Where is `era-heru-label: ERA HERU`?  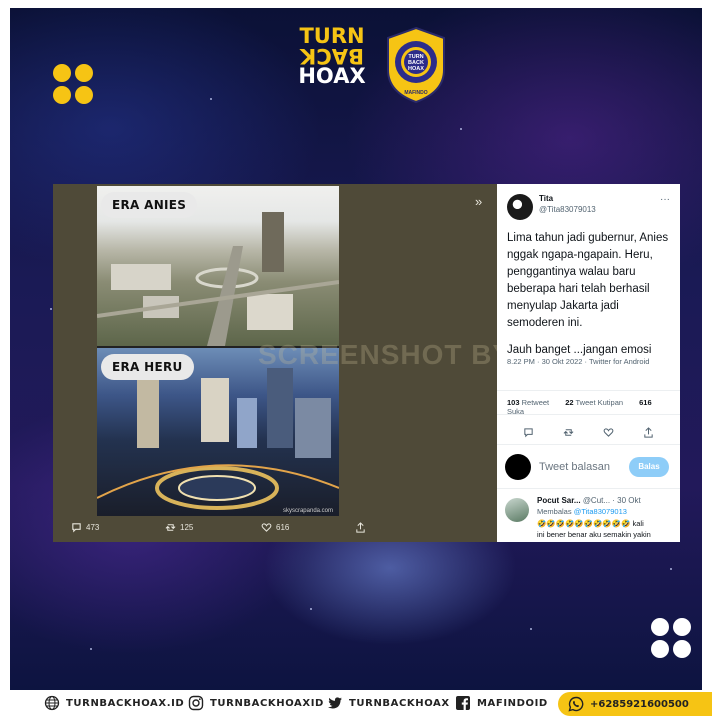 era-heru-label: ERA HERU is located at coordinates (147, 367).